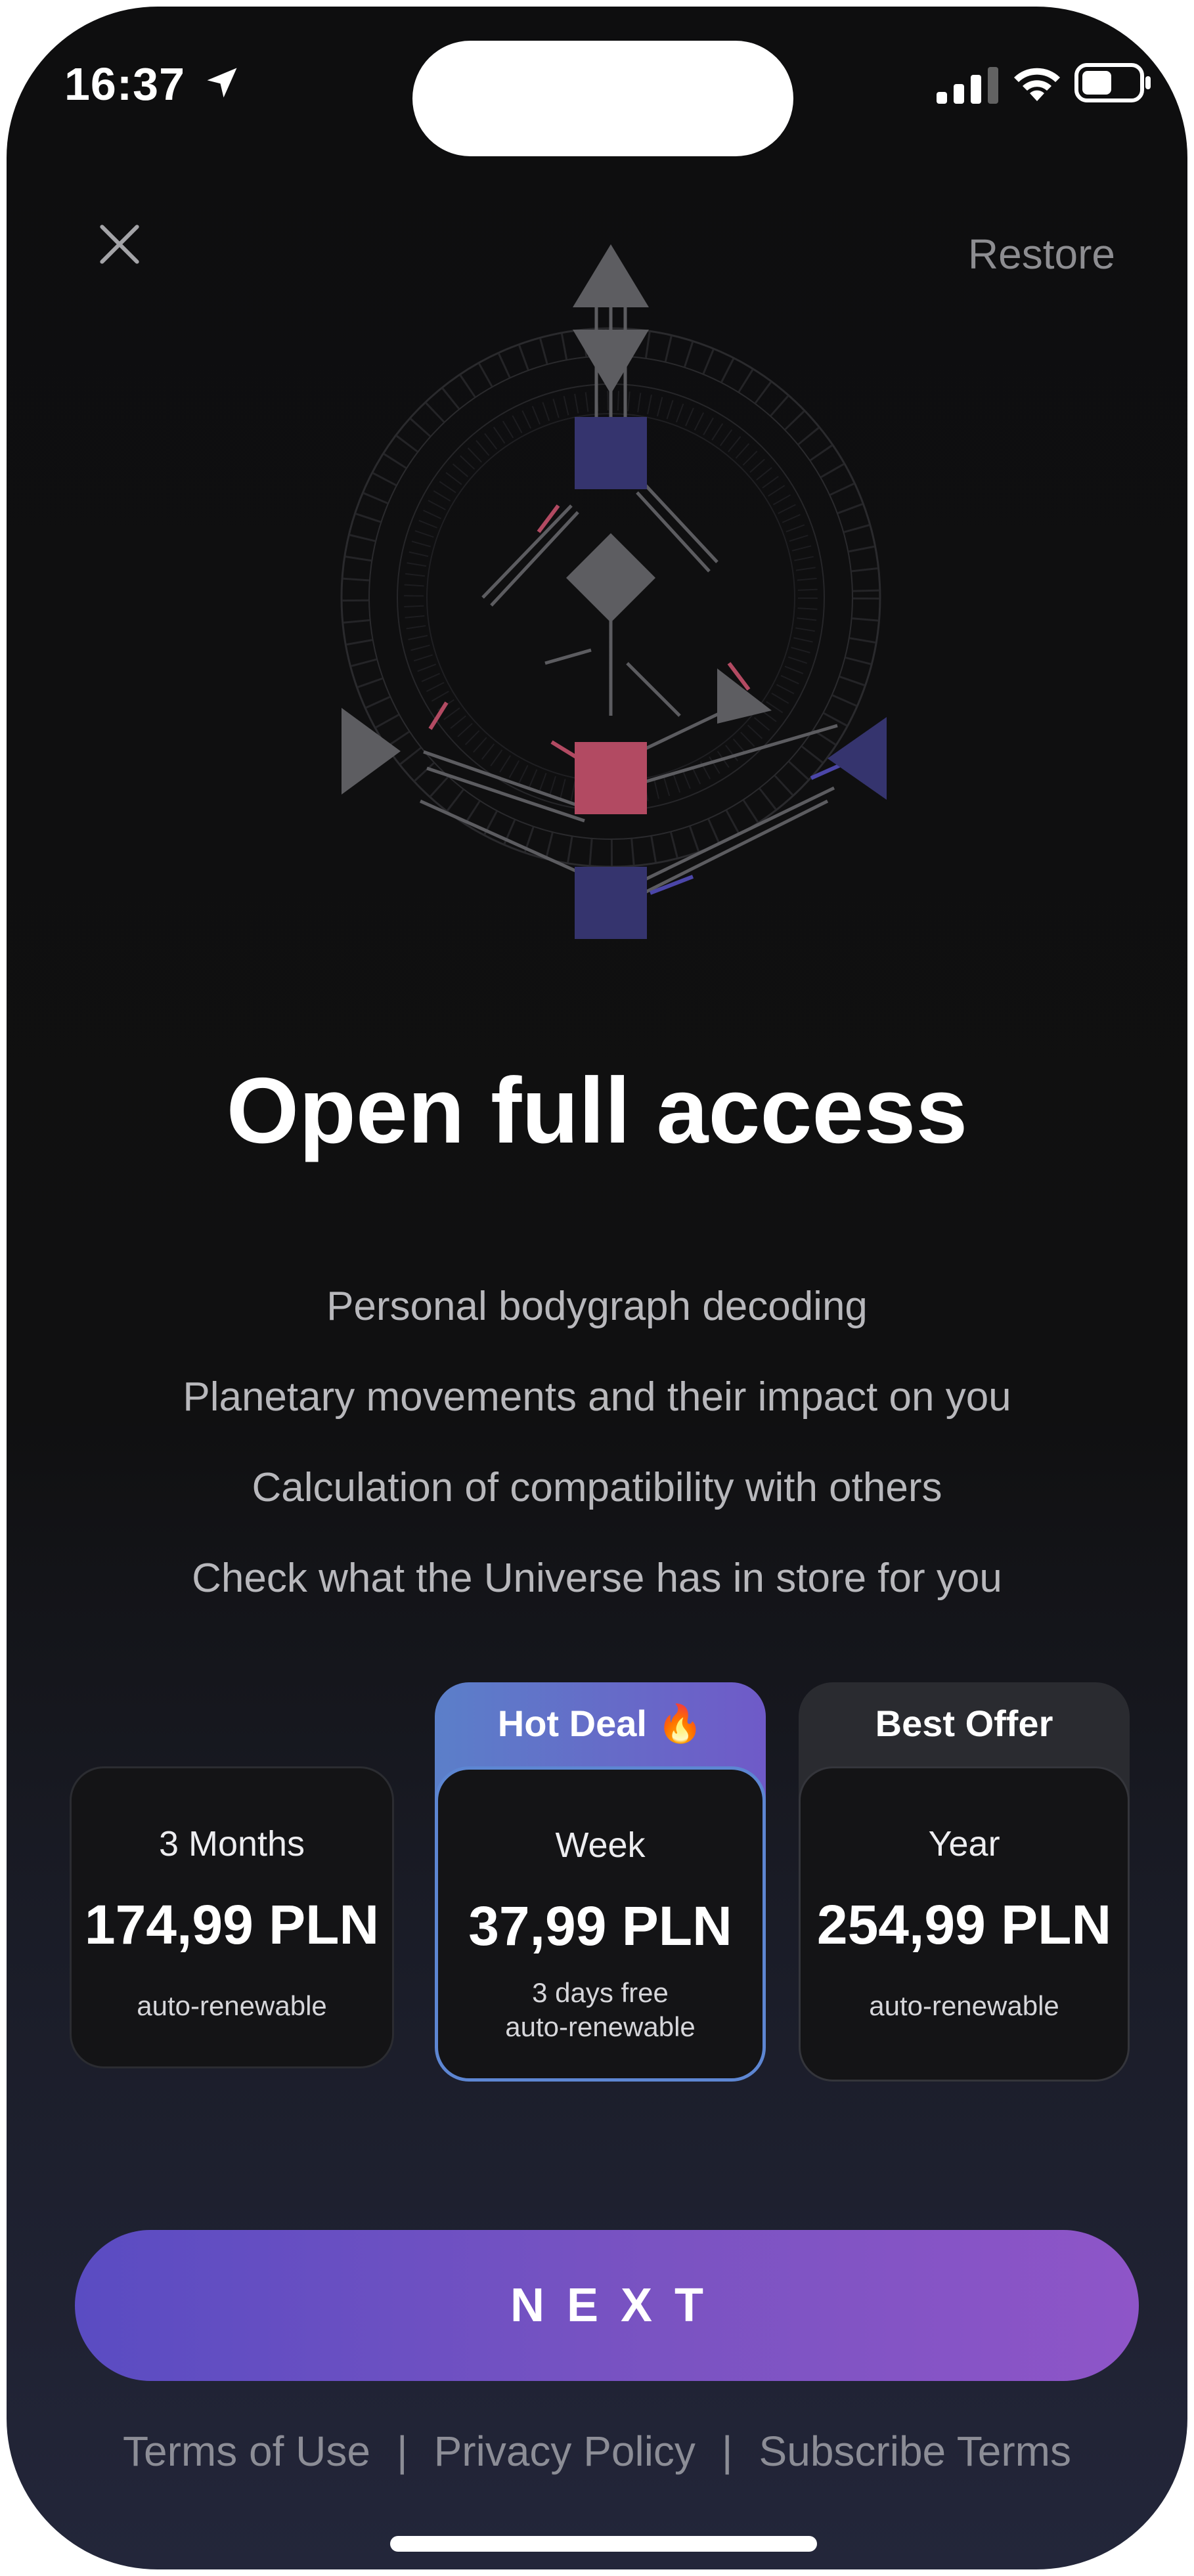 The height and width of the screenshot is (2576, 1194). Describe the element at coordinates (600, 1993) in the screenshot. I see `plan-trial-text: 3 days free` at that location.